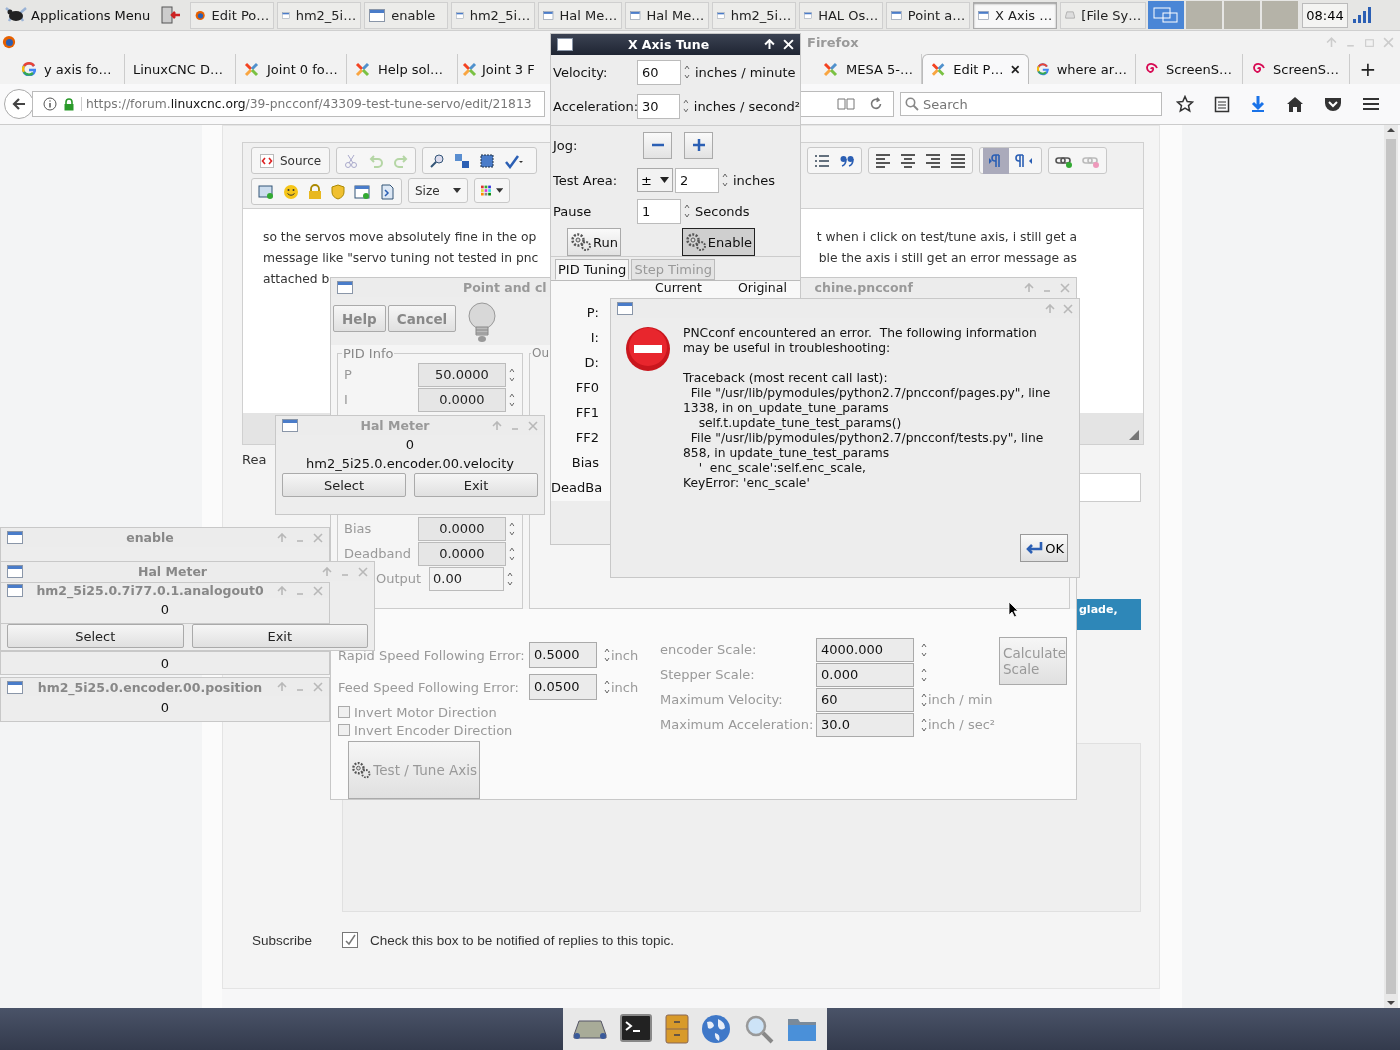  I want to click on number-field: 2, so click(697, 180).